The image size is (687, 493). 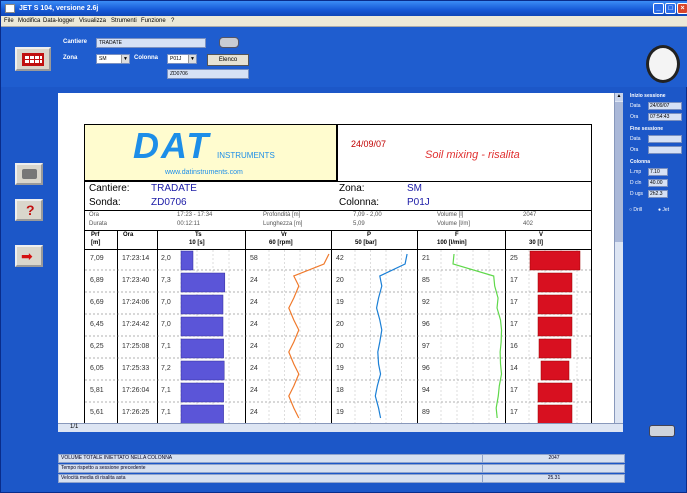 What do you see at coordinates (514, 258) in the screenshot?
I see `v-value: 25` at bounding box center [514, 258].